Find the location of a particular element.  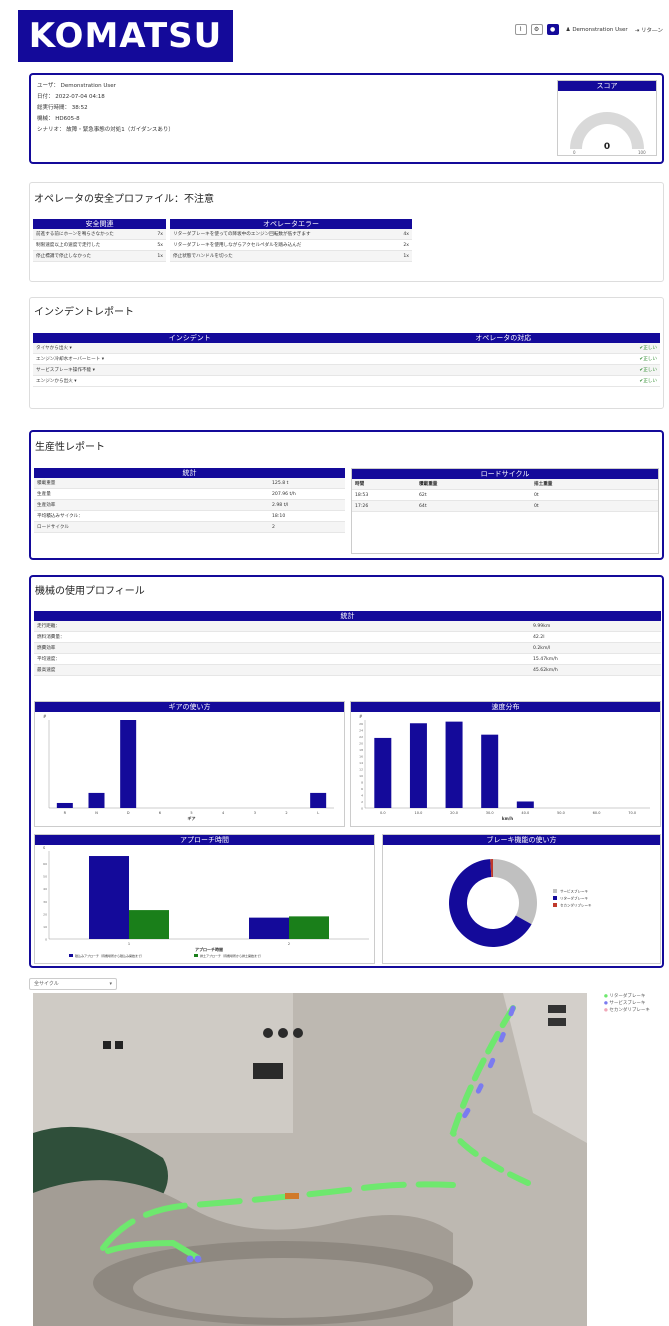

legend-label: リターダブレーキ is located at coordinates (627, 996).